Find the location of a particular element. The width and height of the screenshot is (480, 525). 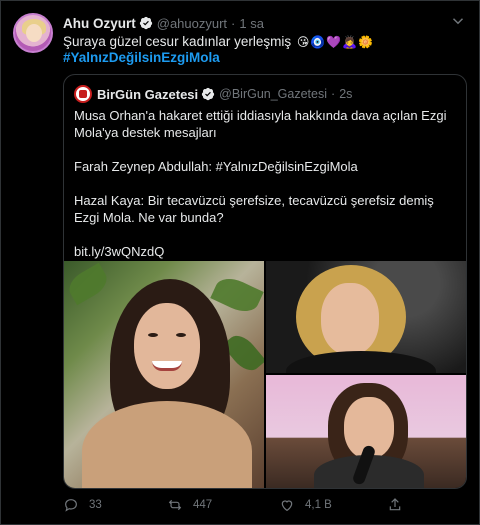

author-avatar is located at coordinates (33, 33).